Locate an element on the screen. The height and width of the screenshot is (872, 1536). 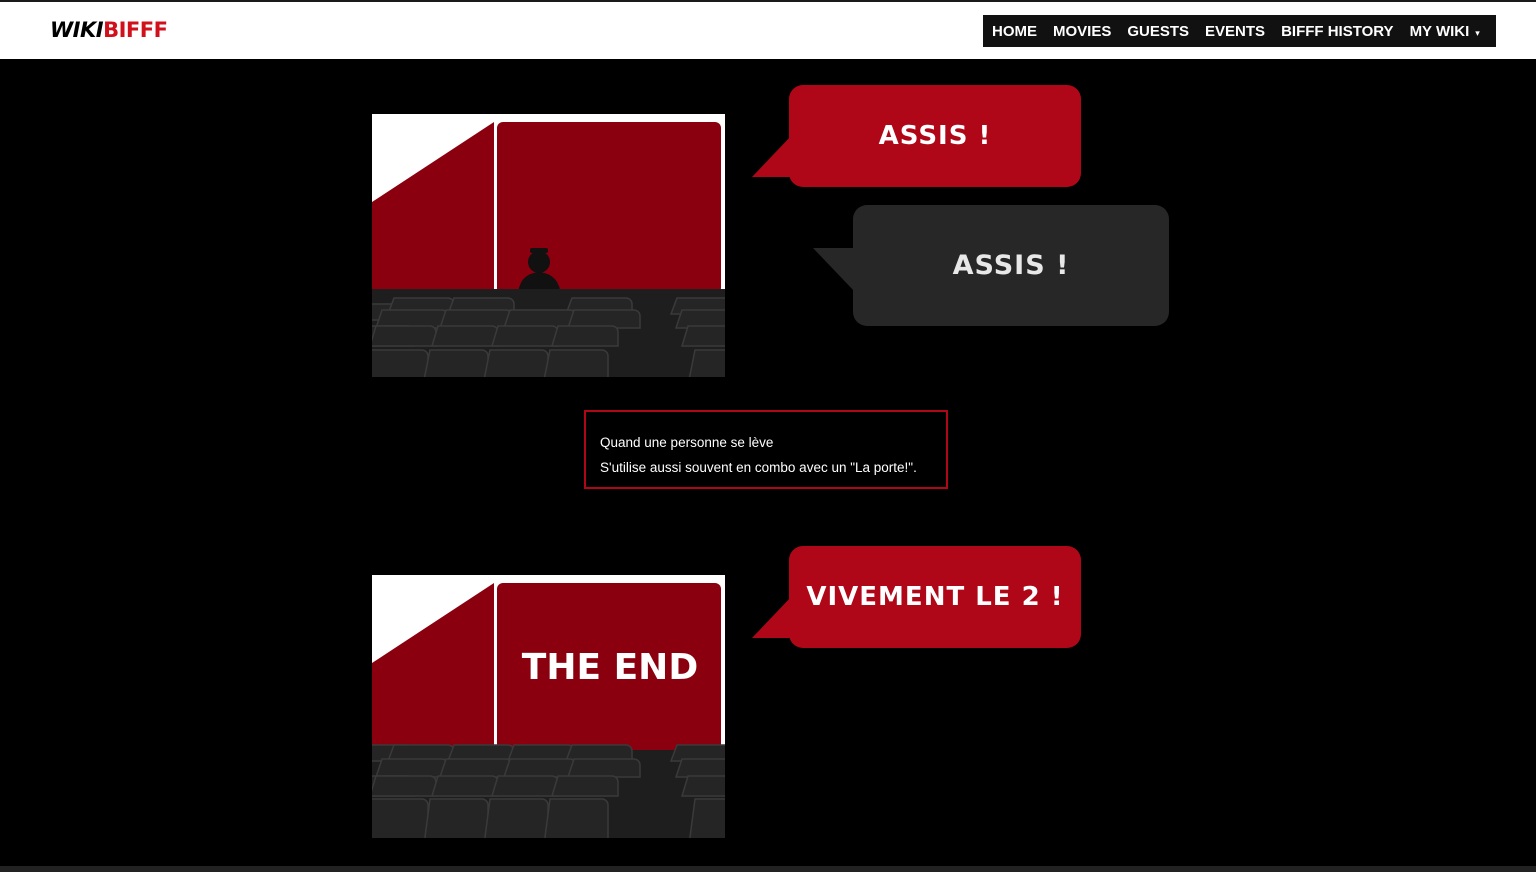
nav-my-wiki: MY WIKI ▾ is located at coordinates (1445, 31).